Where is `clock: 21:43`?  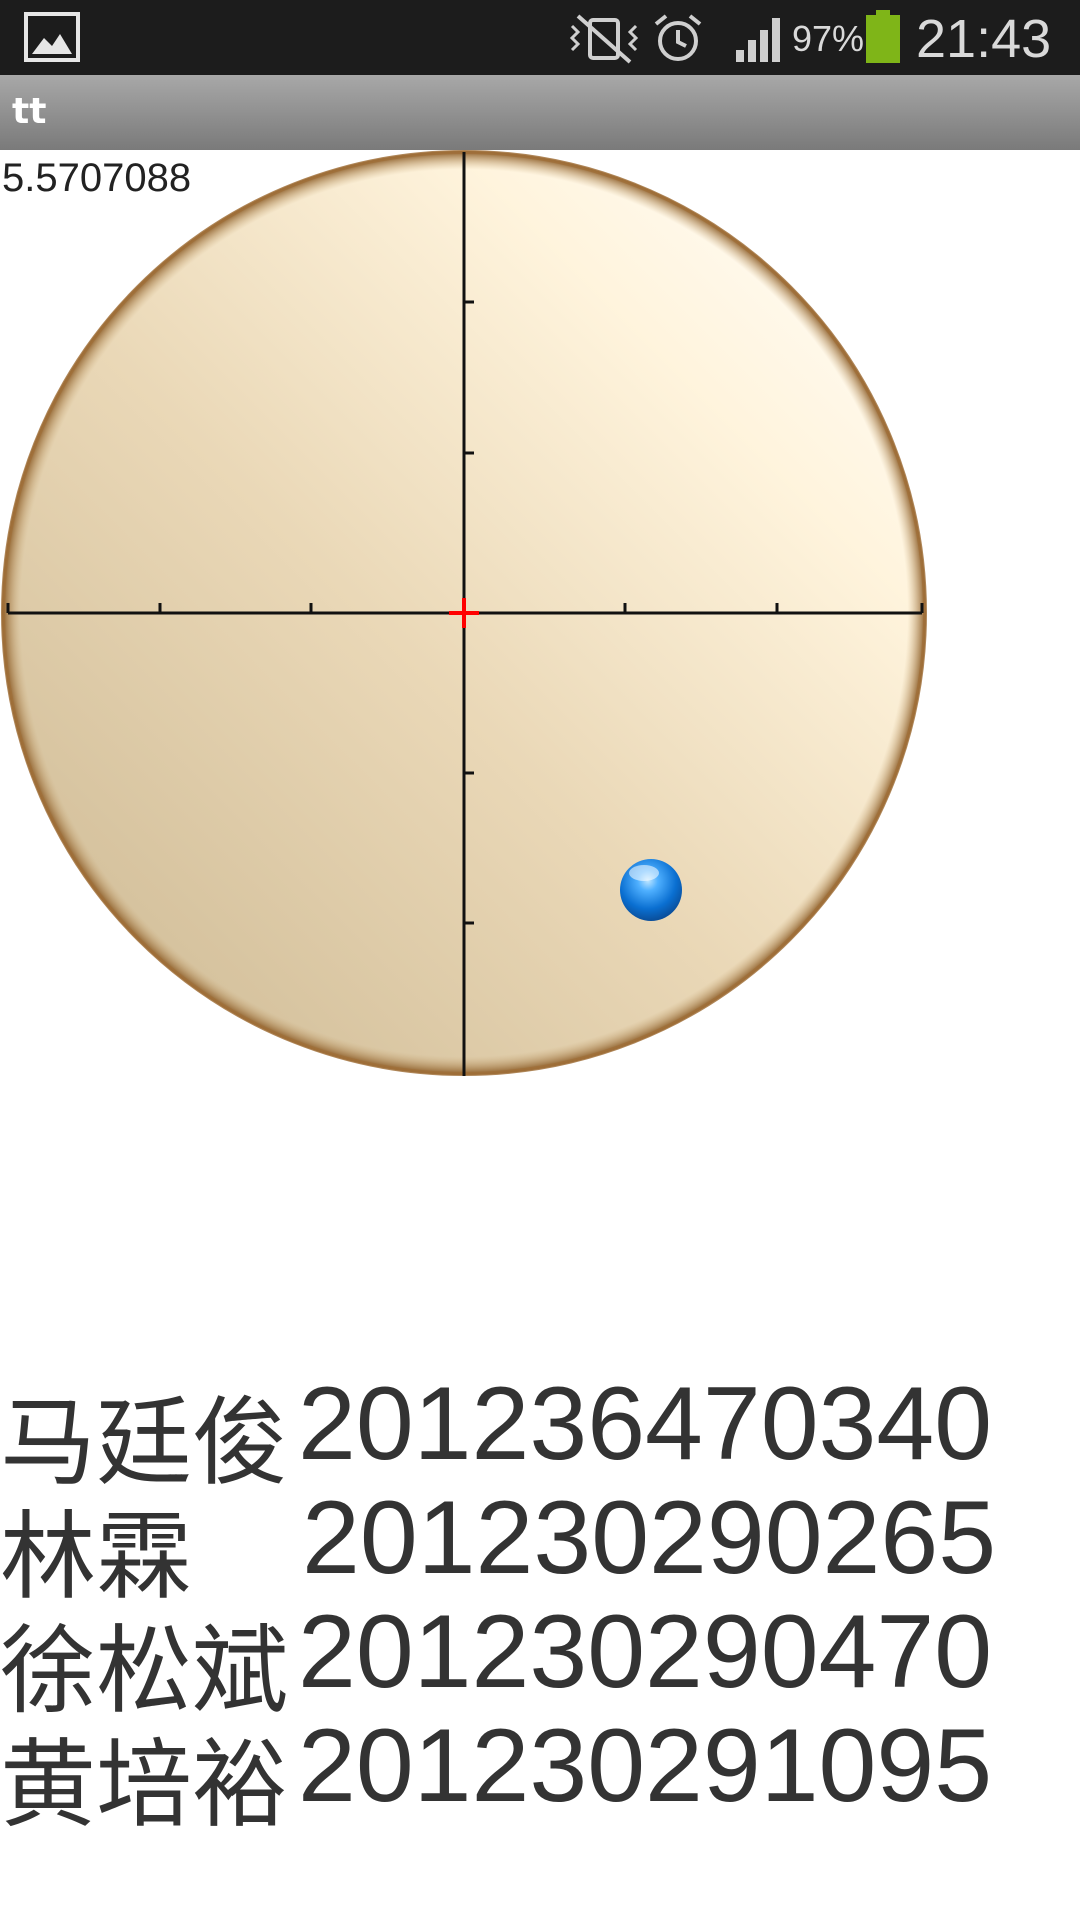
clock: 21:43 is located at coordinates (984, 39).